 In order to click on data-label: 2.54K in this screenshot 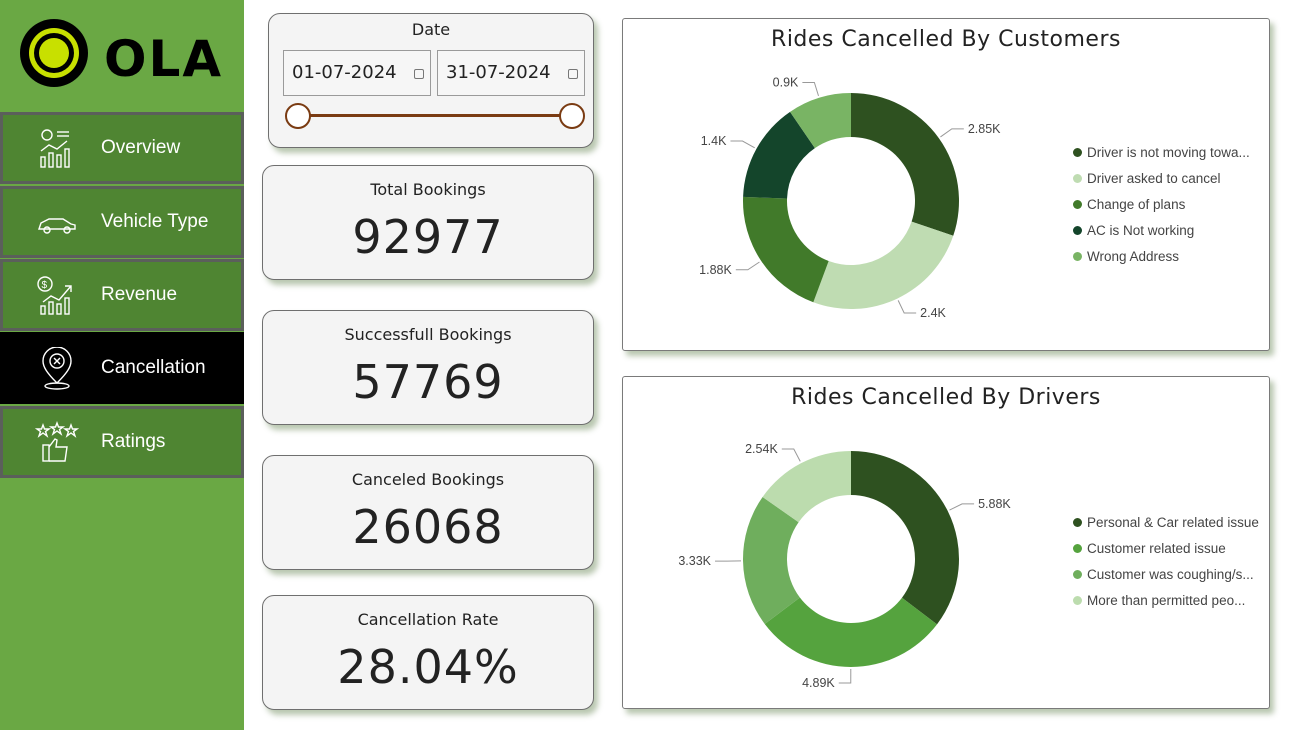, I will do `click(761, 449)`.